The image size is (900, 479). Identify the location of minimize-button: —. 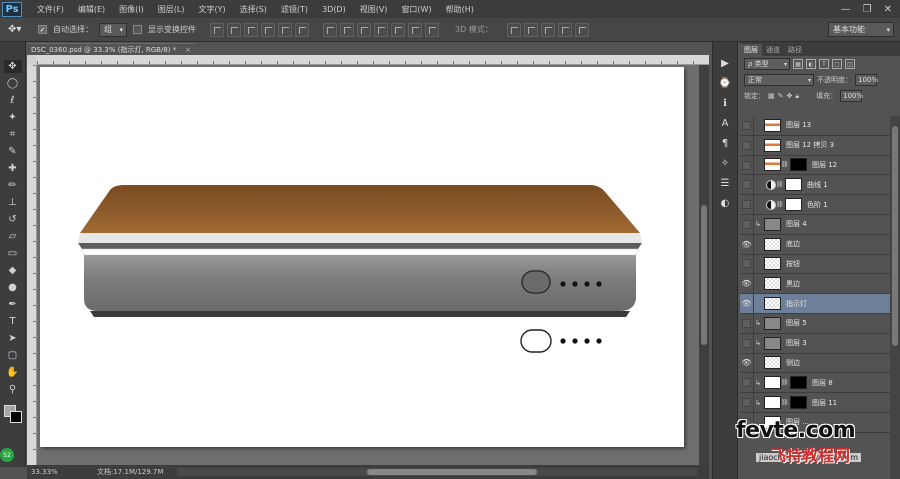
(846, 9).